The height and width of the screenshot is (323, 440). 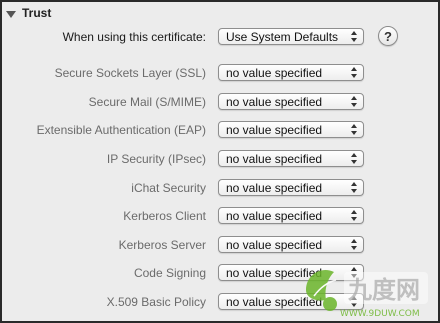 I want to click on policy-row-kerberos-client: Kerberos Client no value specified, so click(x=220, y=216).